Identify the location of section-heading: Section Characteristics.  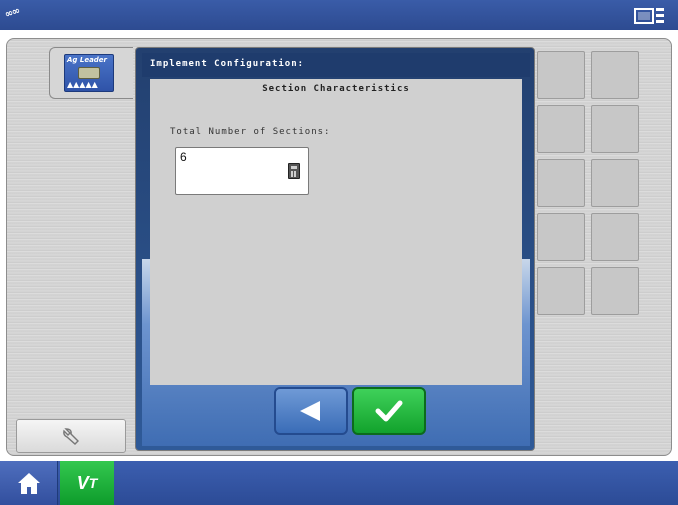
(336, 89).